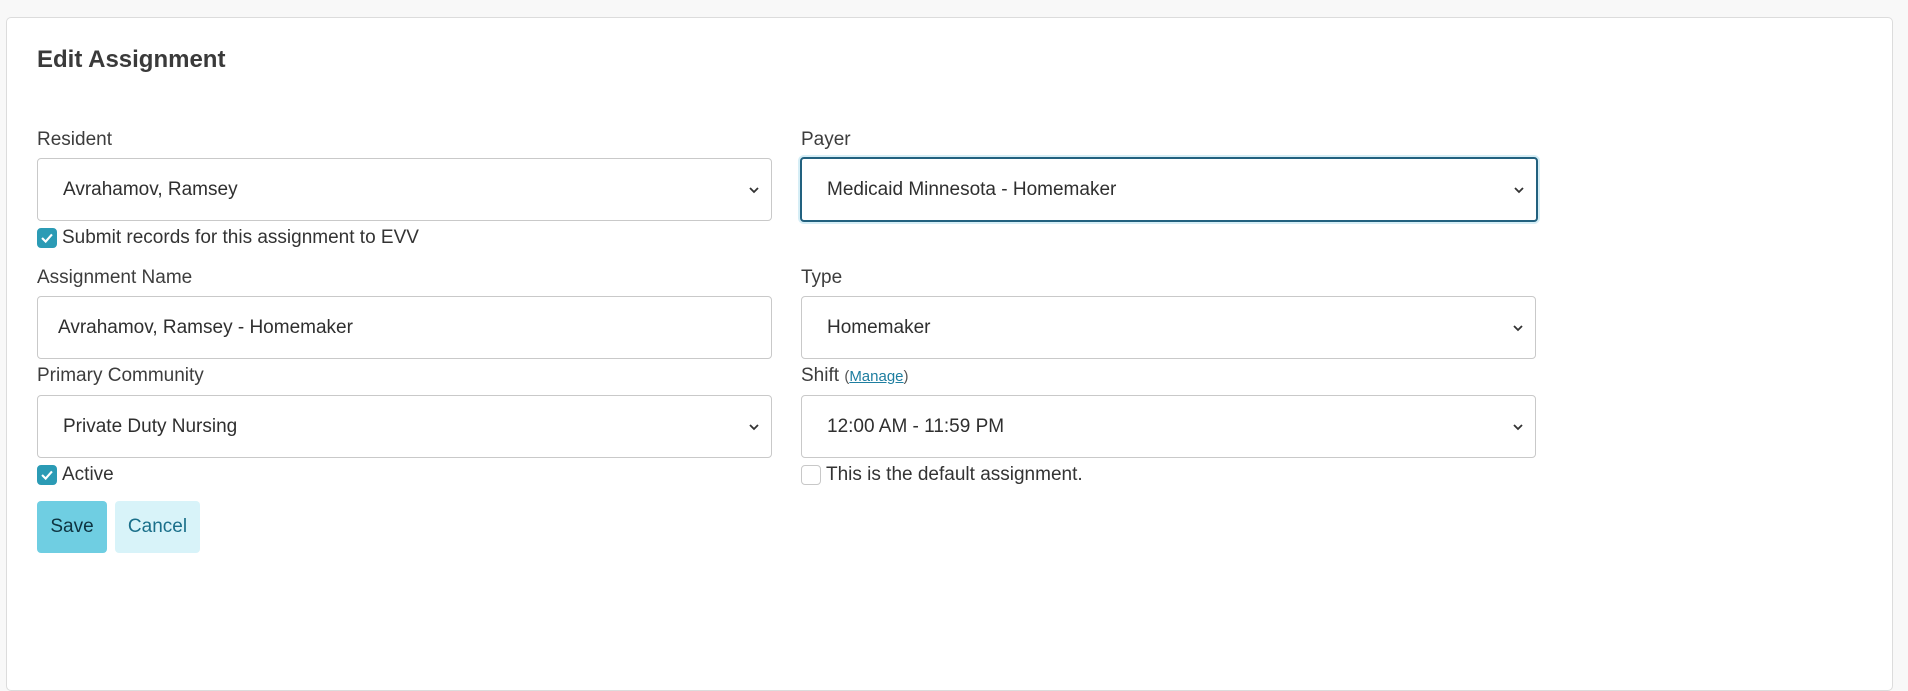  Describe the element at coordinates (157, 527) in the screenshot. I see `cancel-button: Cancel` at that location.